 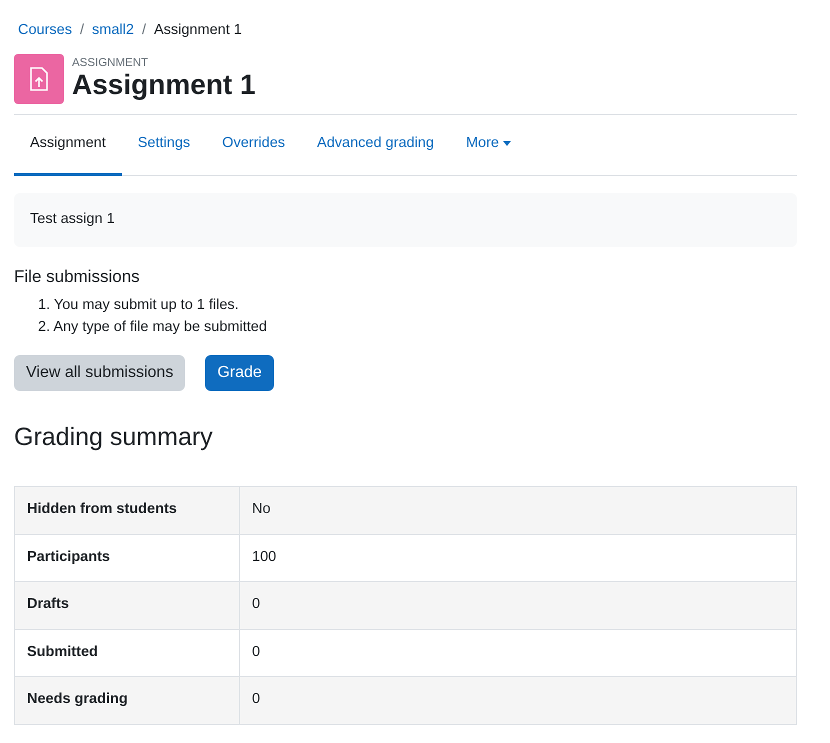 I want to click on list-item: 2. Any type of file may be submitted, so click(x=152, y=327).